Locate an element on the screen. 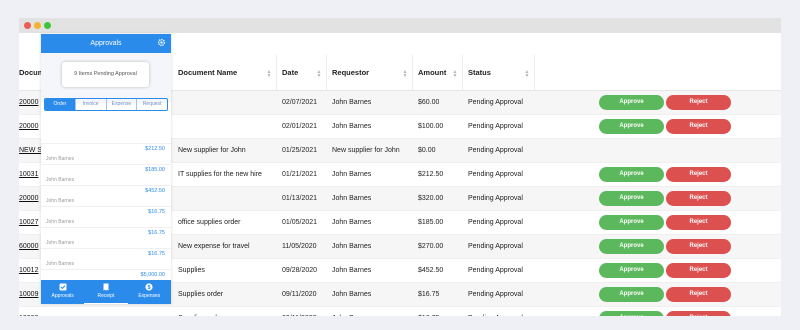 The image size is (800, 330). maximize-window-button is located at coordinates (47, 25).